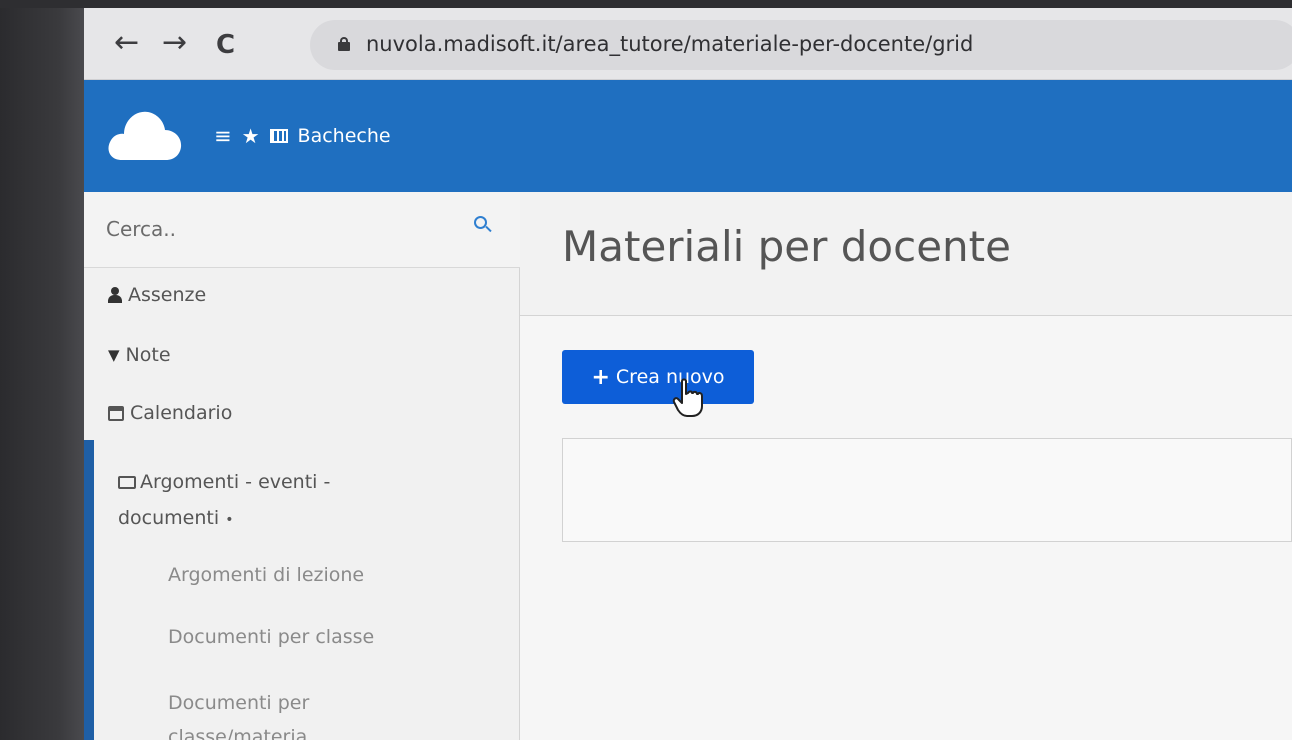  Describe the element at coordinates (688, 136) in the screenshot. I see `app-header: ≡ ★ Bacheche` at that location.